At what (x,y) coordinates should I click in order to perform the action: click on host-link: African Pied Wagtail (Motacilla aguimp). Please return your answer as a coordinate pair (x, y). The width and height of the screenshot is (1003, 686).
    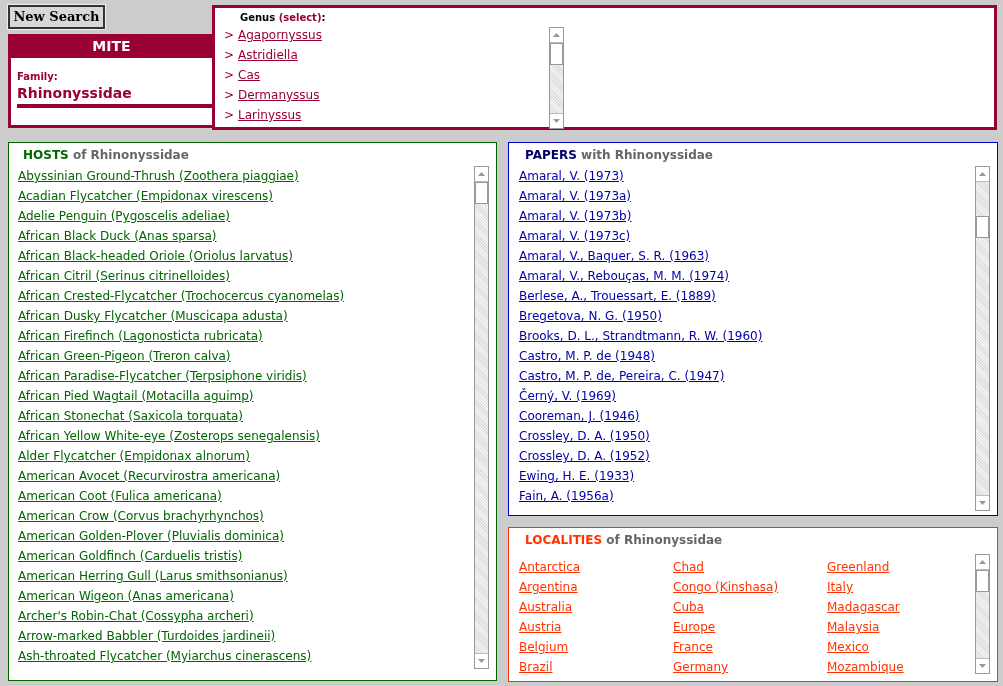
    Looking at the image, I should click on (136, 396).